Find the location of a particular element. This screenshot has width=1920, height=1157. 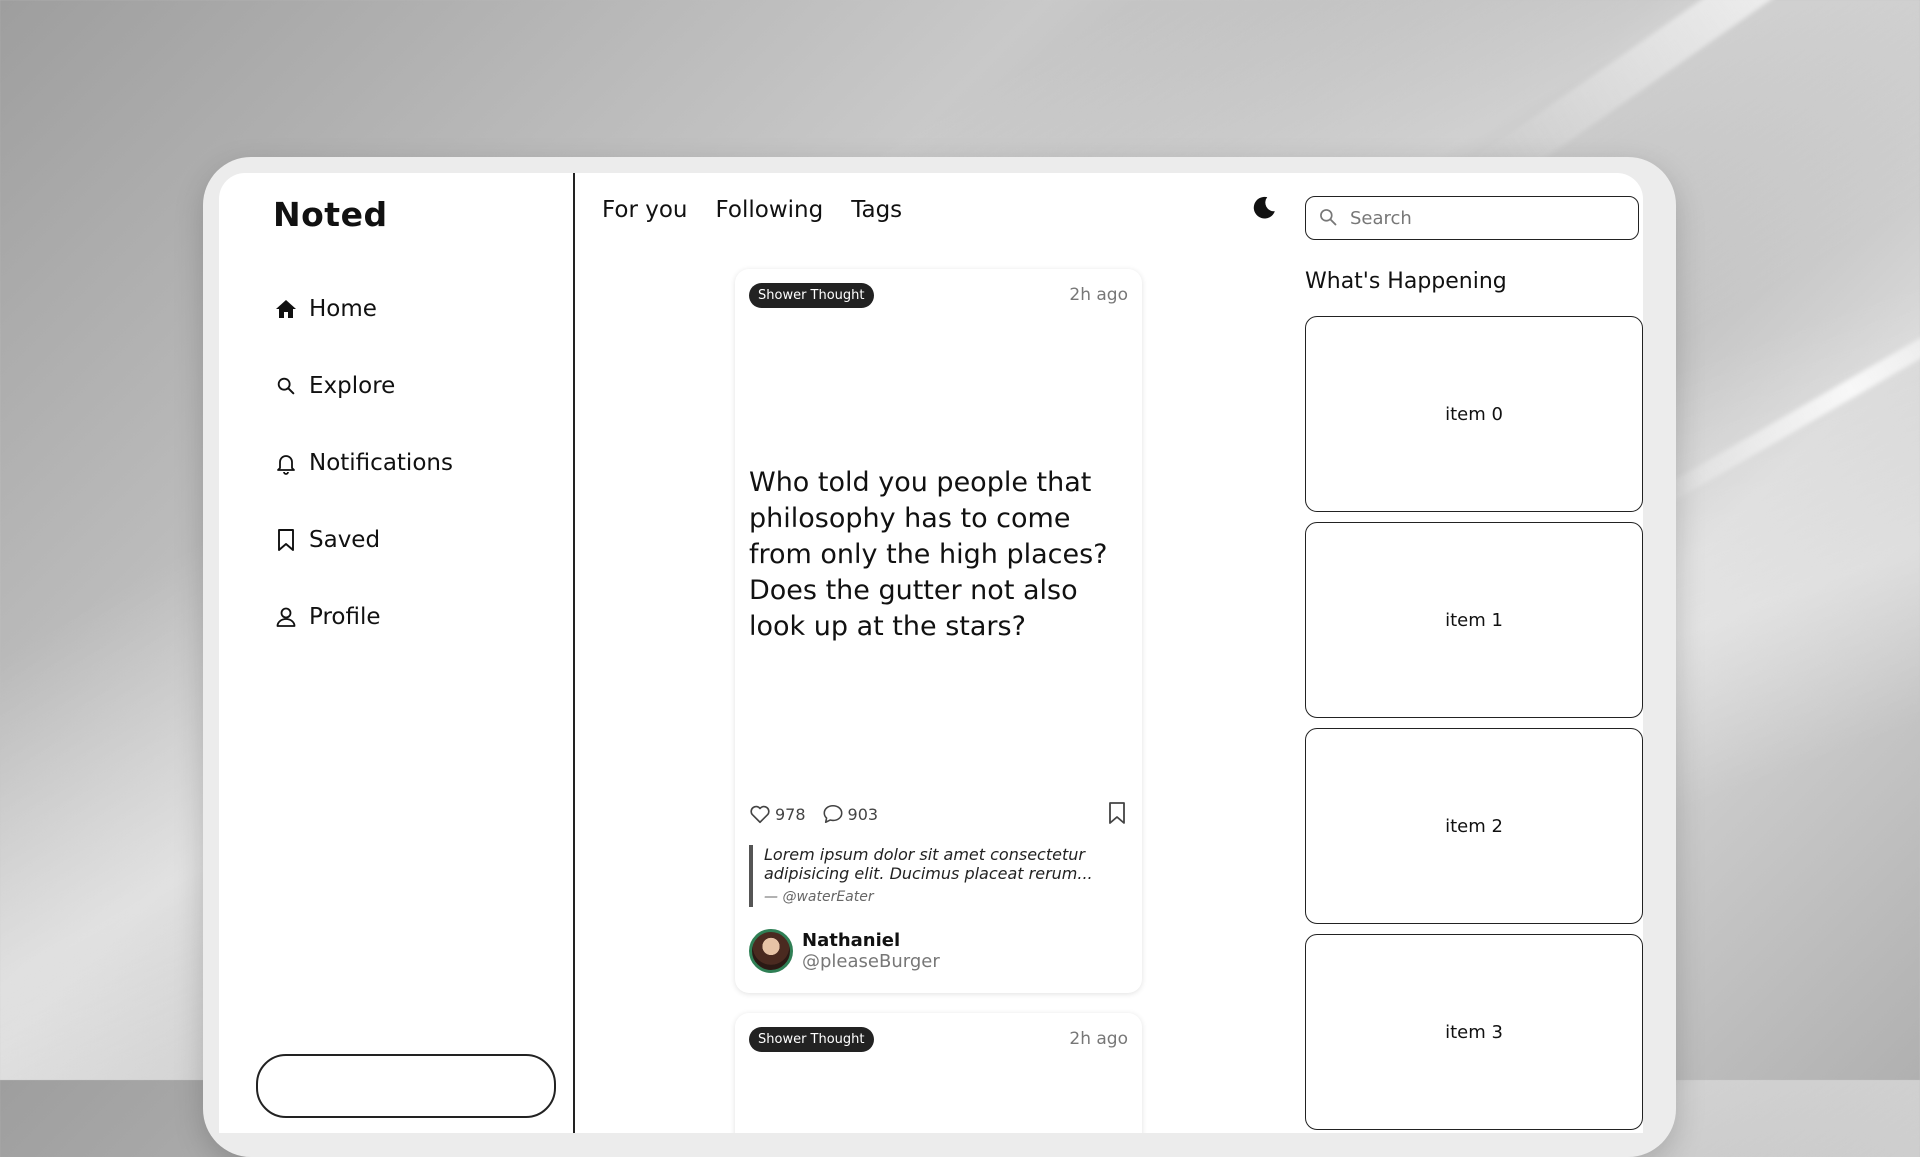

trend-item: item 3 is located at coordinates (1474, 1032).